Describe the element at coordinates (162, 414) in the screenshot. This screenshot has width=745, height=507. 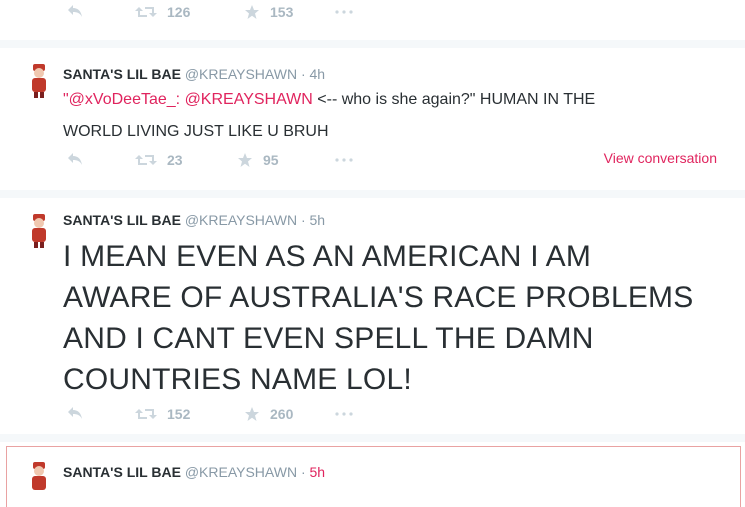
I see `retweet-button: 152` at that location.